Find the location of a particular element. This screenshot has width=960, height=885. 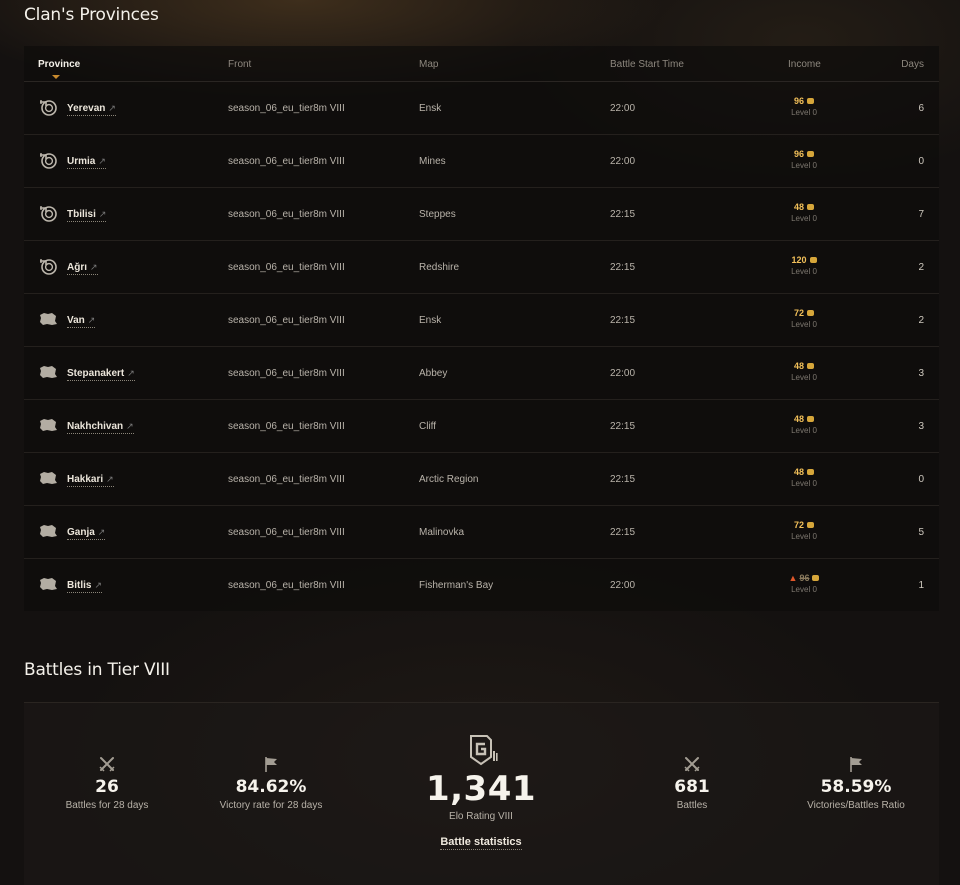

province-link: Stepanakert ↗ is located at coordinates (101, 374).